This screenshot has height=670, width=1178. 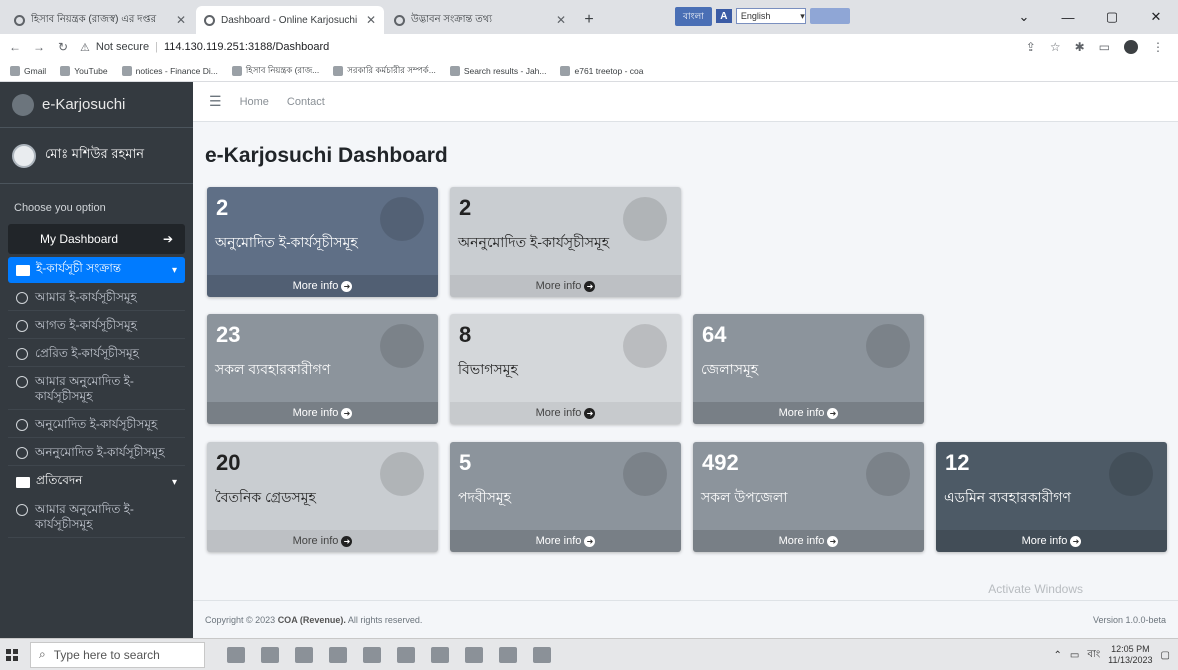 What do you see at coordinates (1031, 47) in the screenshot?
I see `share-icon: ⇪` at bounding box center [1031, 47].